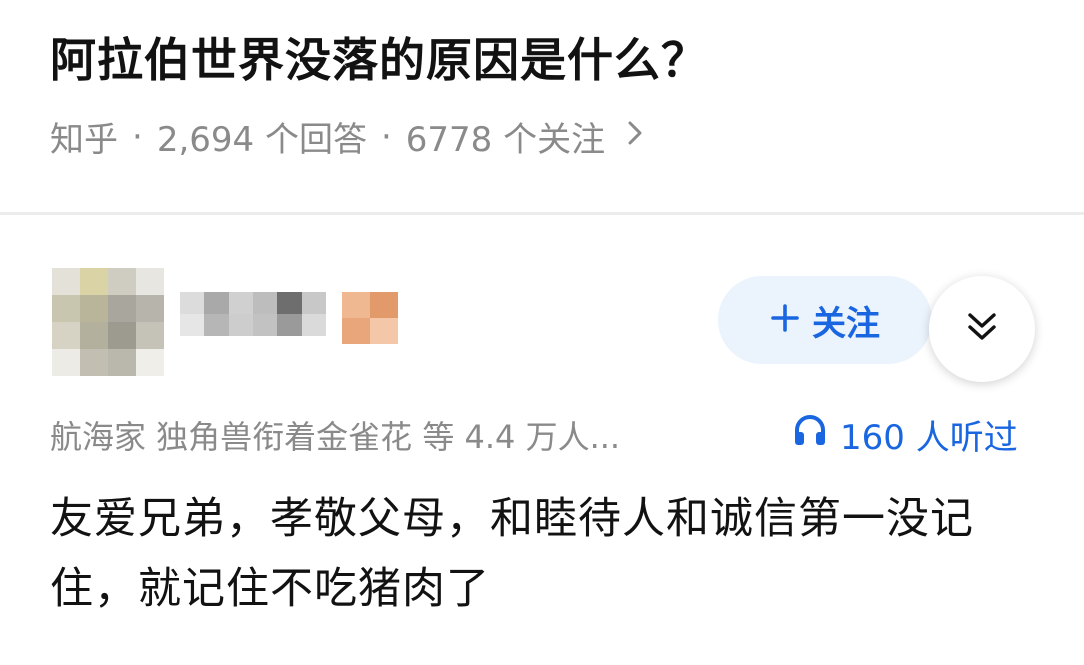 This screenshot has width=1084, height=665. What do you see at coordinates (542, 213) in the screenshot?
I see `section-divider` at bounding box center [542, 213].